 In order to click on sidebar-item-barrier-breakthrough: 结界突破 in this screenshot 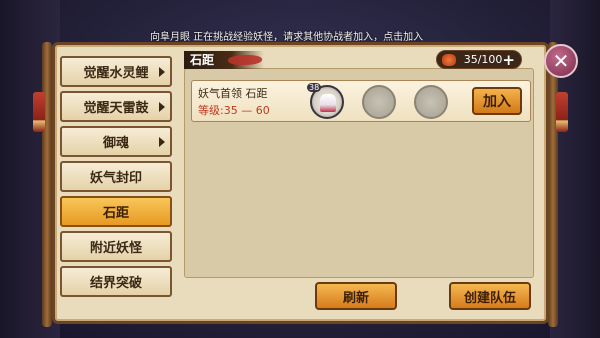, I will do `click(116, 281)`.